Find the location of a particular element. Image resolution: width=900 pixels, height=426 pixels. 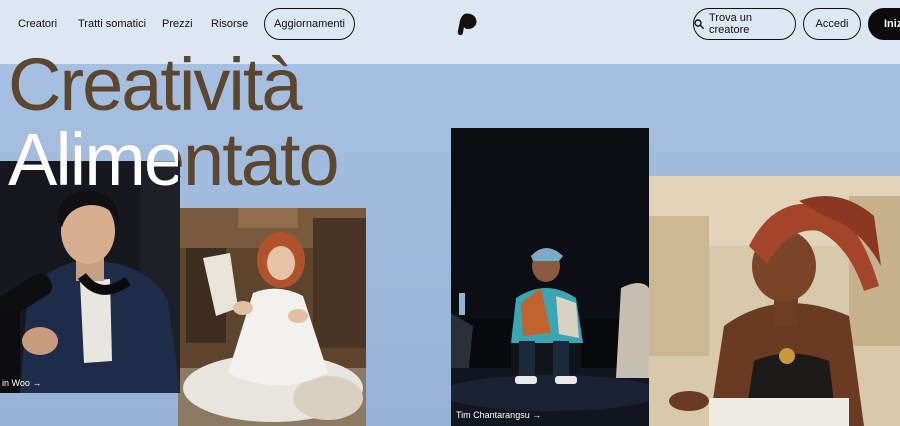

nav-creators-link: Creatori is located at coordinates (37, 24).